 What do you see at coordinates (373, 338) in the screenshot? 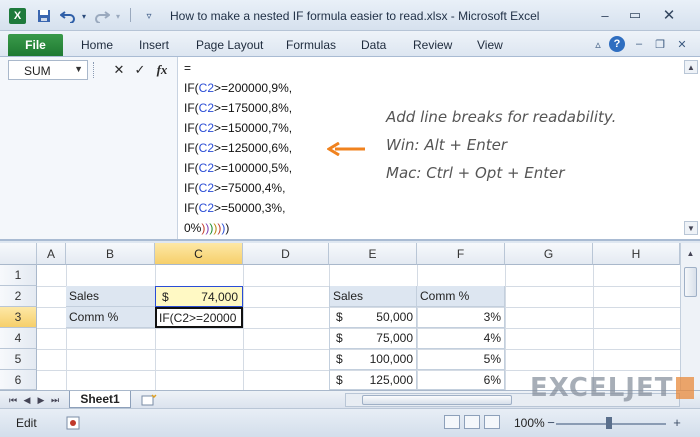
I see `table-row: $75,000` at bounding box center [373, 338].